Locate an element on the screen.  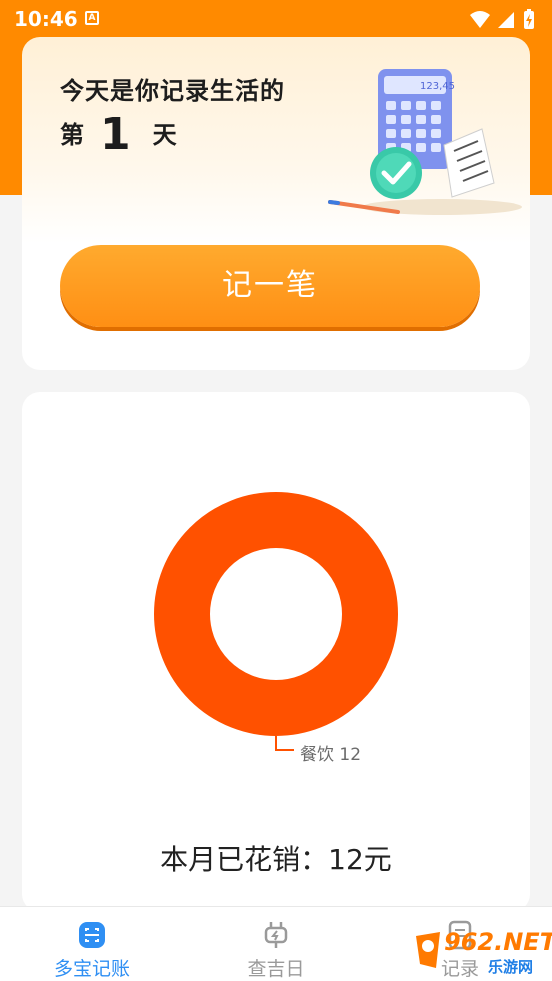
wifi-icon is located at coordinates (480, 19).